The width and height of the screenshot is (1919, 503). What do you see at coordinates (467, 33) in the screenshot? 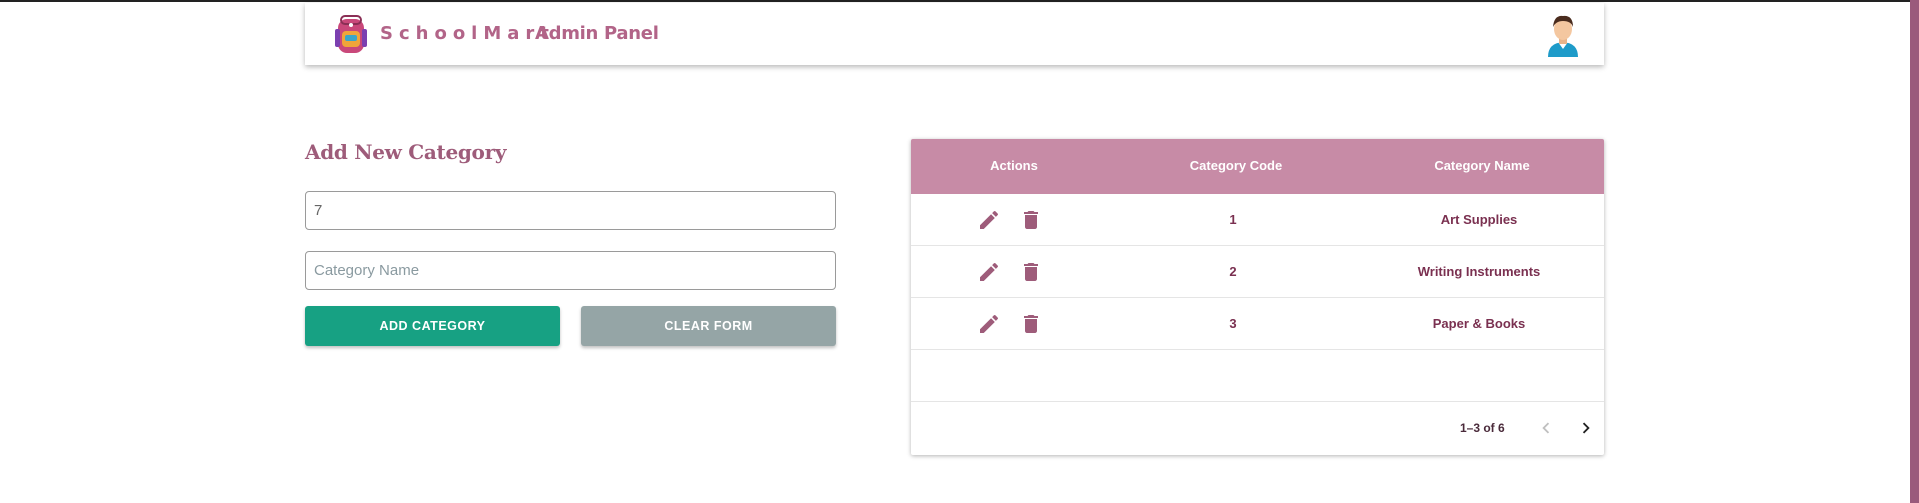
I see `brand-name: SchoolMart` at bounding box center [467, 33].